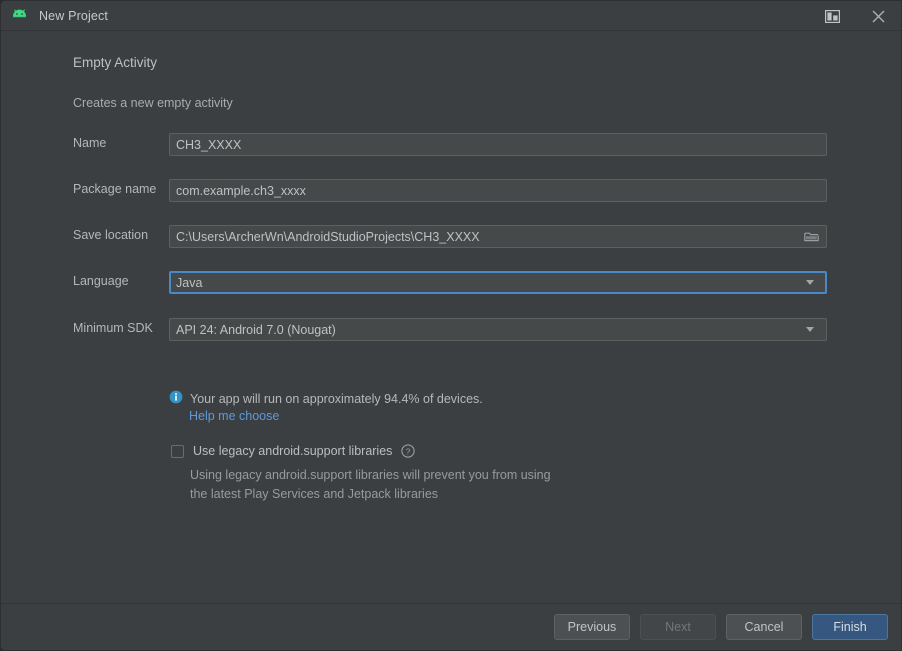  I want to click on legacy-libraries-label: Use legacy android.support libraries, so click(292, 451).